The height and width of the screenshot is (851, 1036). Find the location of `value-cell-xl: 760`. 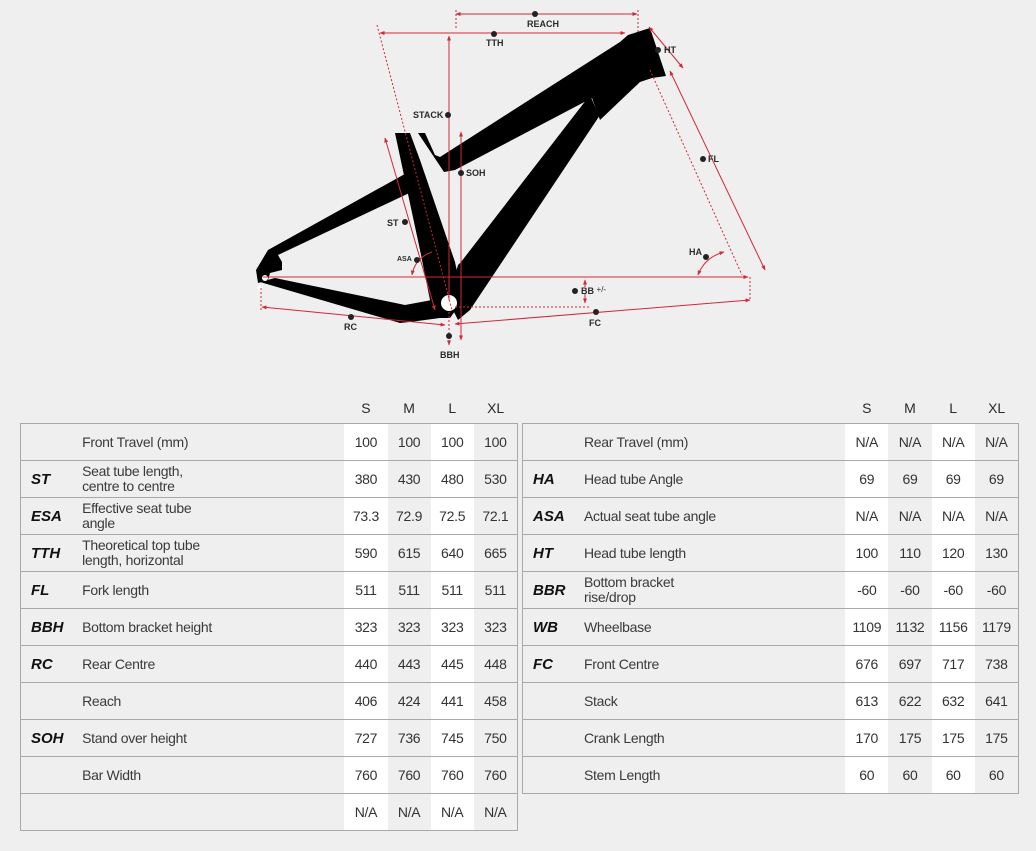

value-cell-xl: 760 is located at coordinates (495, 775).